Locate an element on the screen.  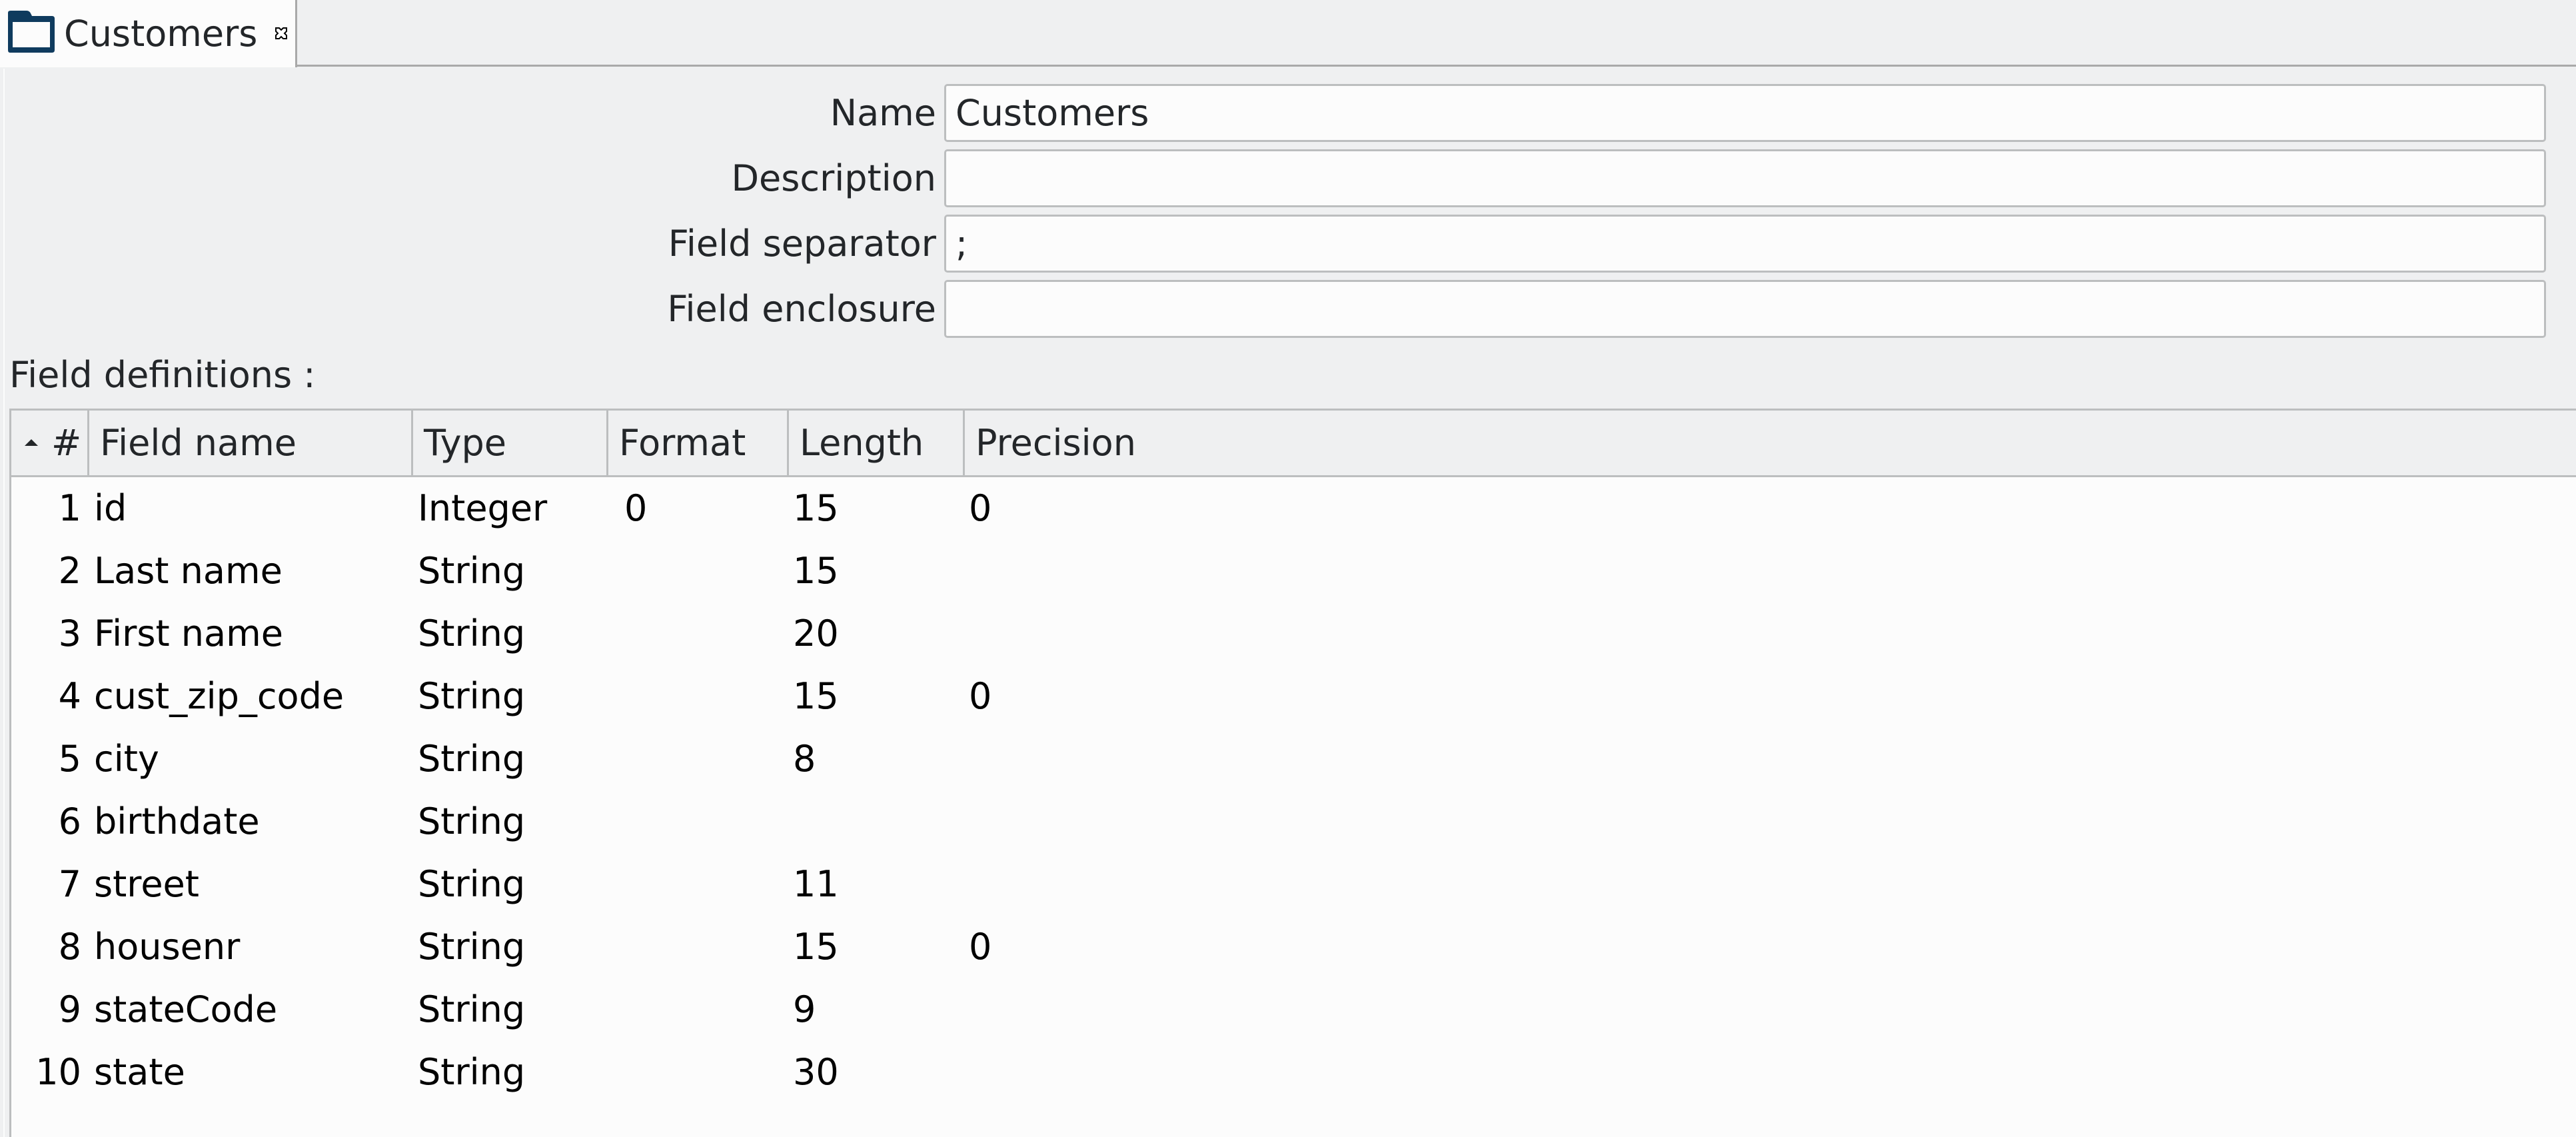
cell-field-name: city is located at coordinates (254, 759).